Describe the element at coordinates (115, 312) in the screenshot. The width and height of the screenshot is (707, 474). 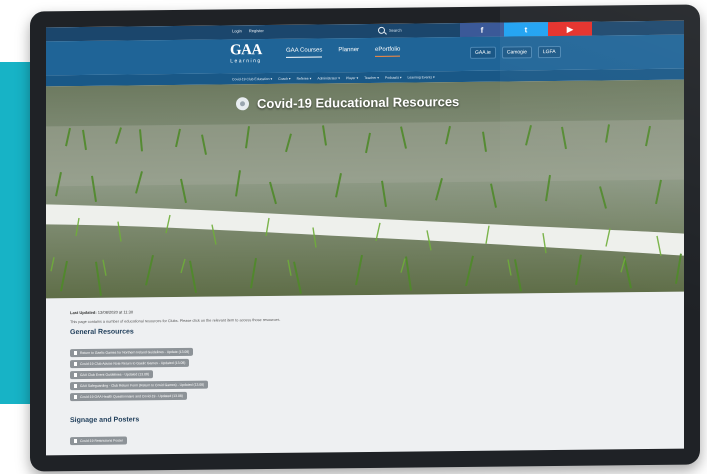
I see `last-updated-value: 13/08/2020 at 11:30` at that location.